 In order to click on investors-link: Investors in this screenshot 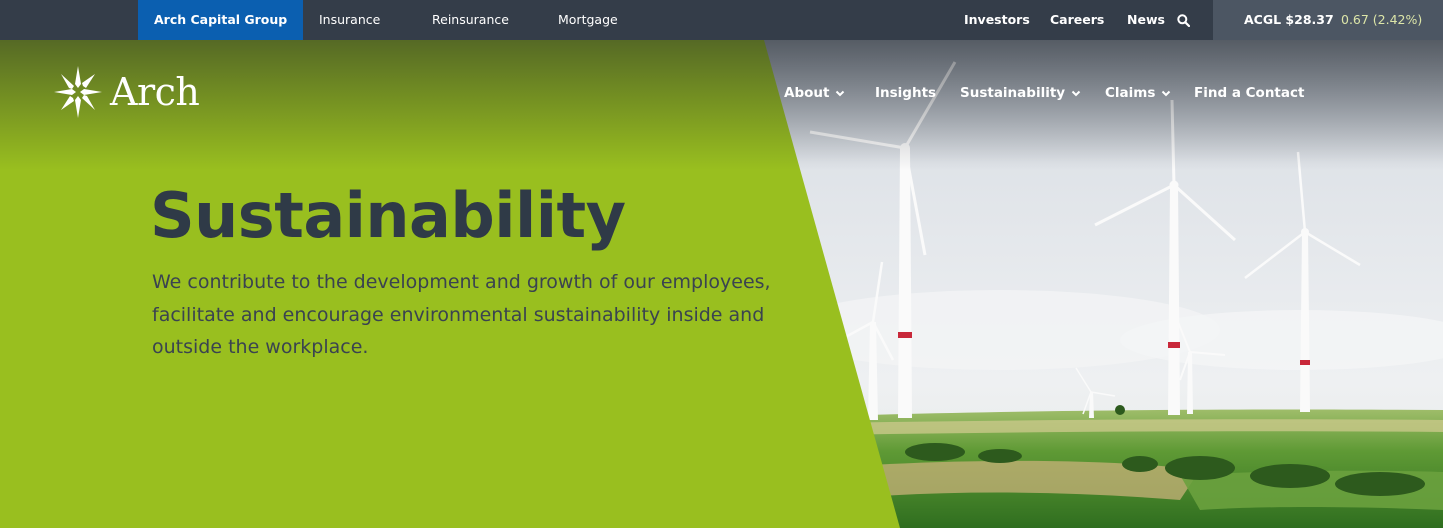, I will do `click(997, 20)`.